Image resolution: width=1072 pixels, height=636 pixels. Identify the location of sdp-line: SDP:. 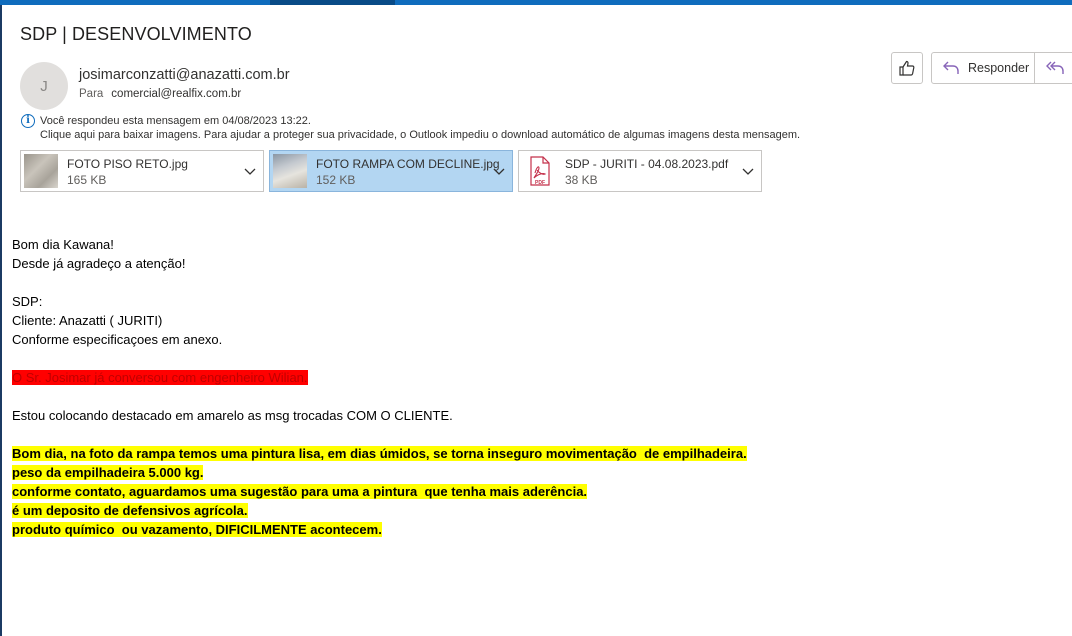
(27, 301).